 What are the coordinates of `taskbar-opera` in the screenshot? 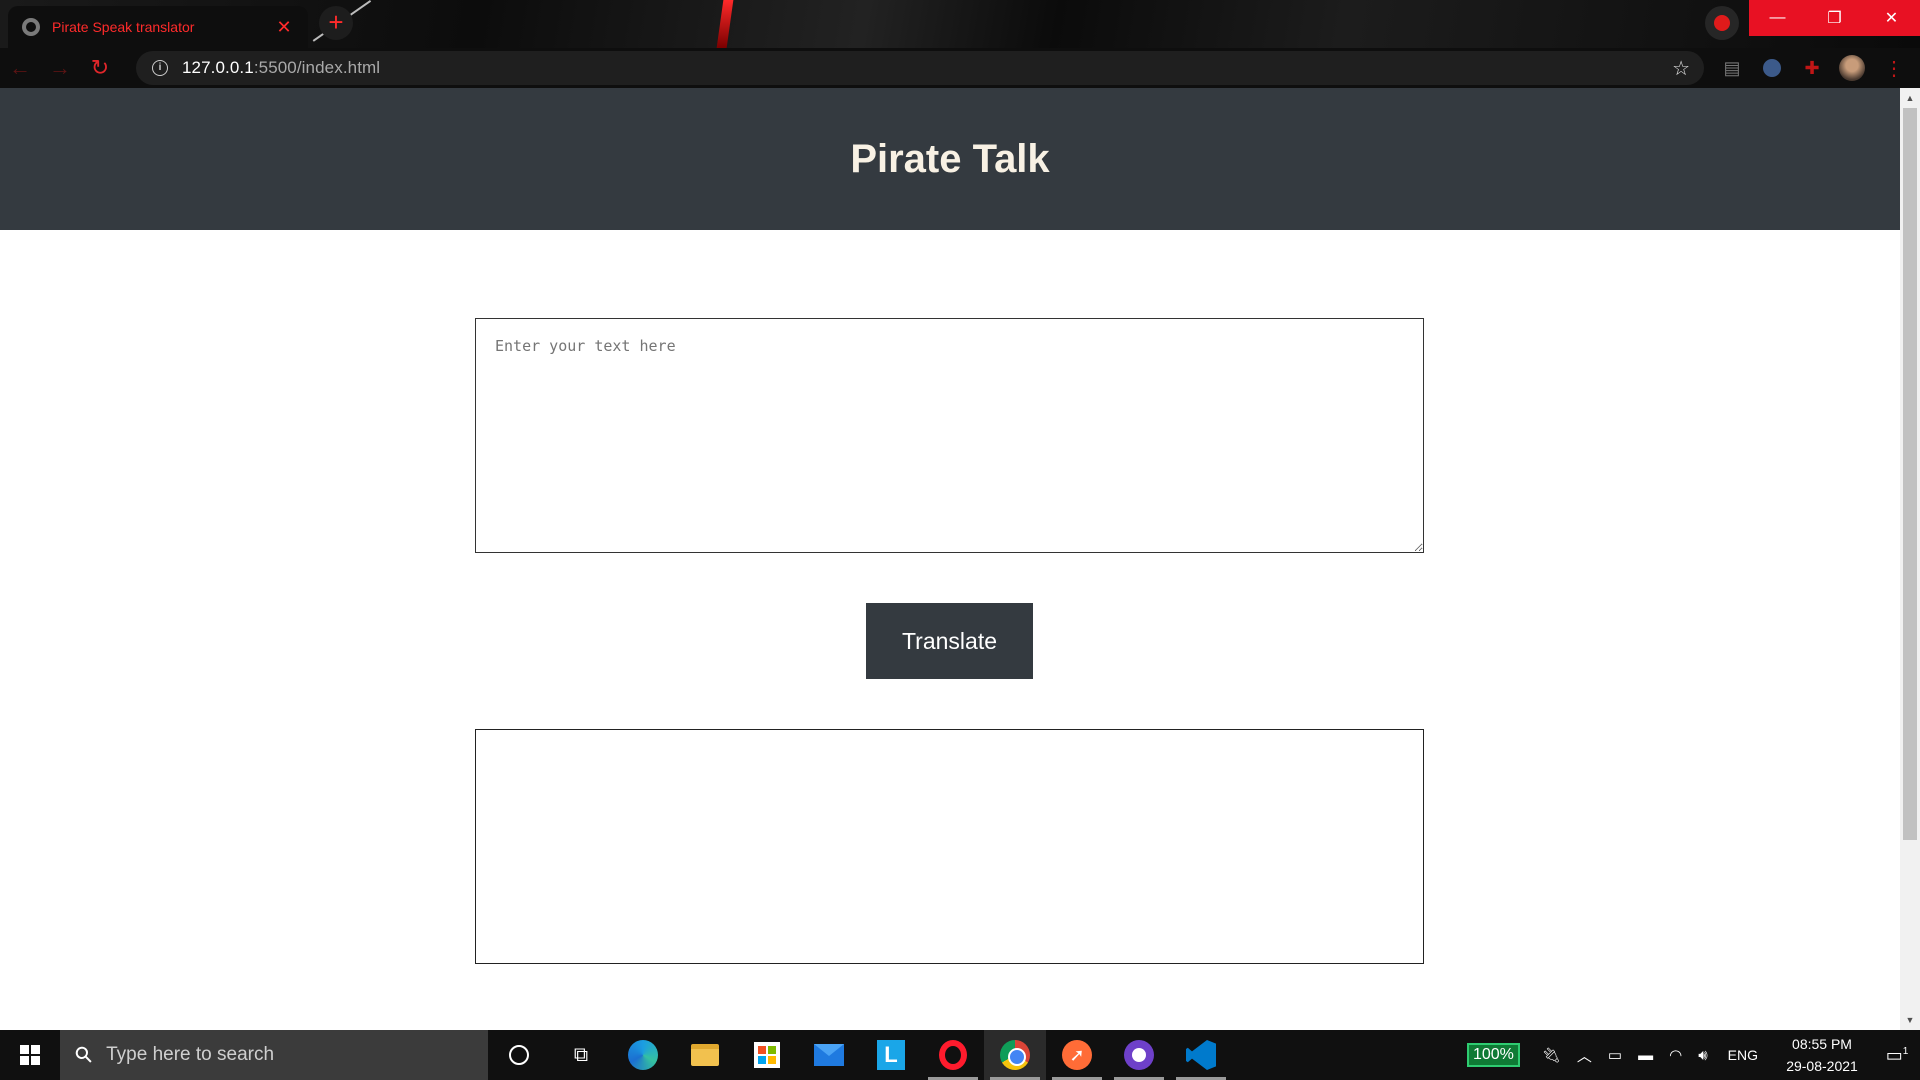 It's located at (953, 1055).